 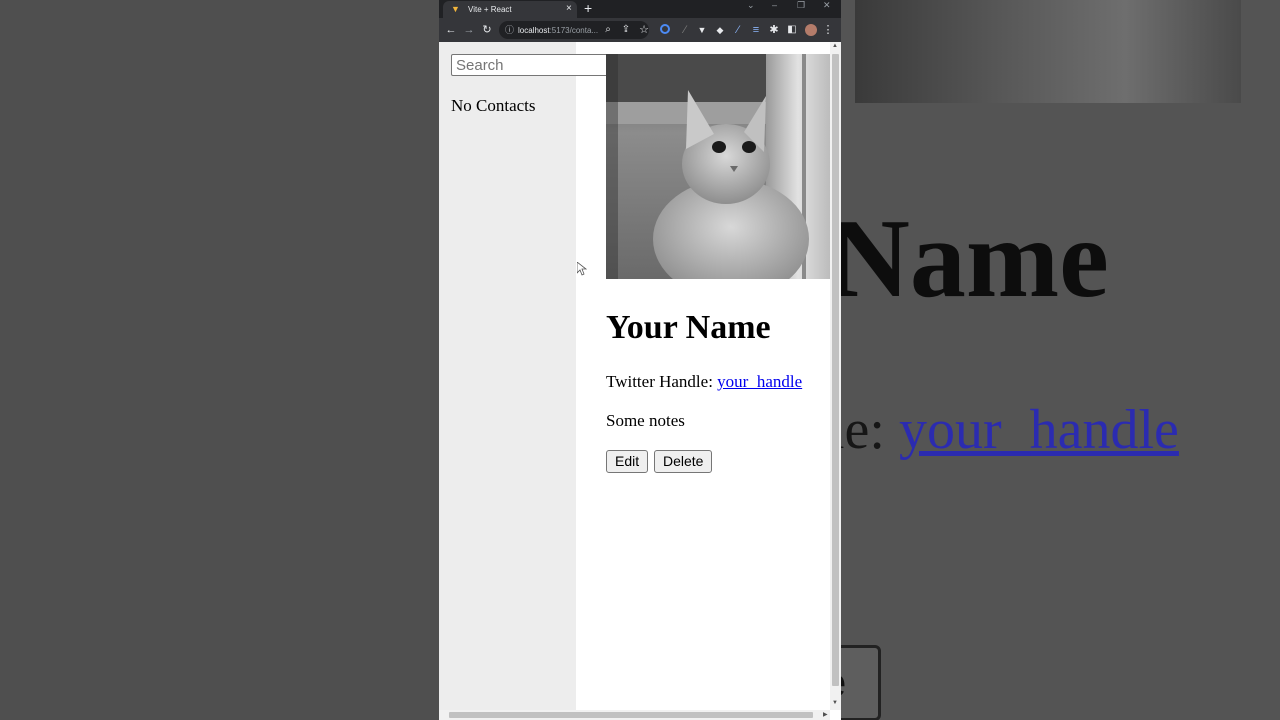 I want to click on background-handle-prefix: le:, so click(x=863, y=430).